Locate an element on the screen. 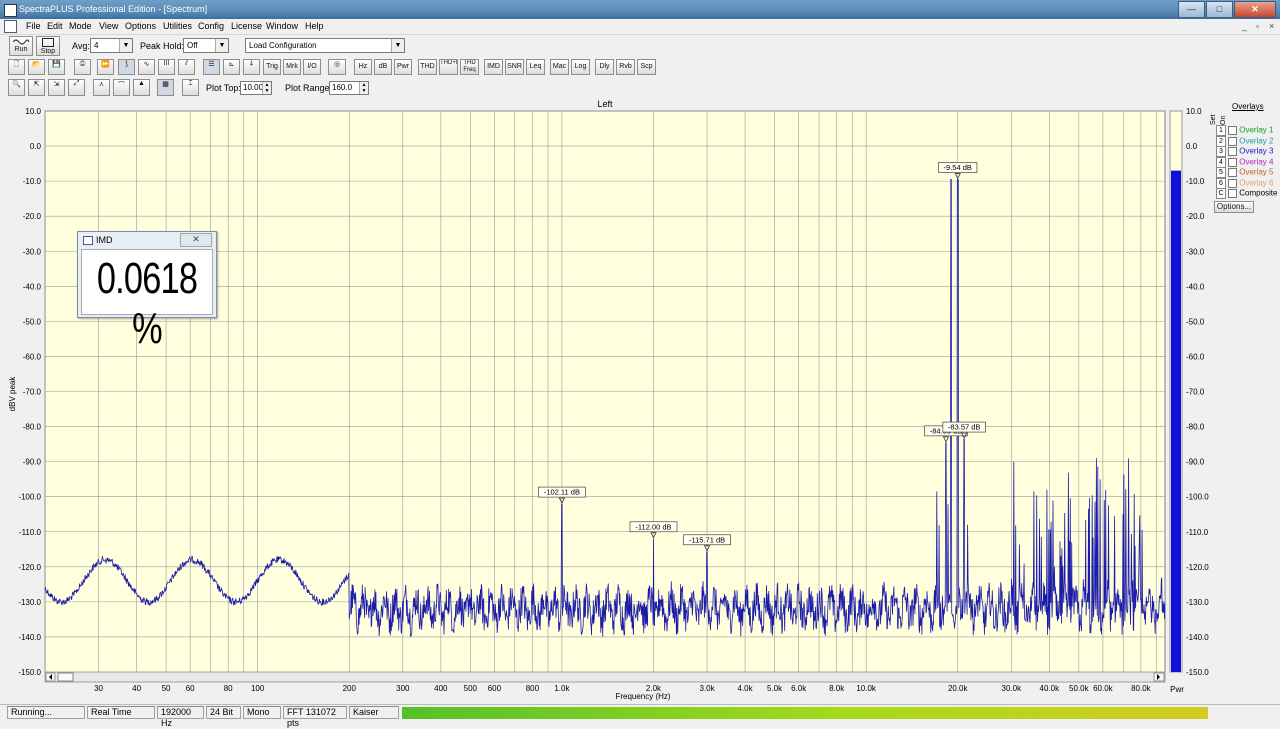 This screenshot has width=1280, height=729. overlay-set-button: 1 is located at coordinates (1221, 130).